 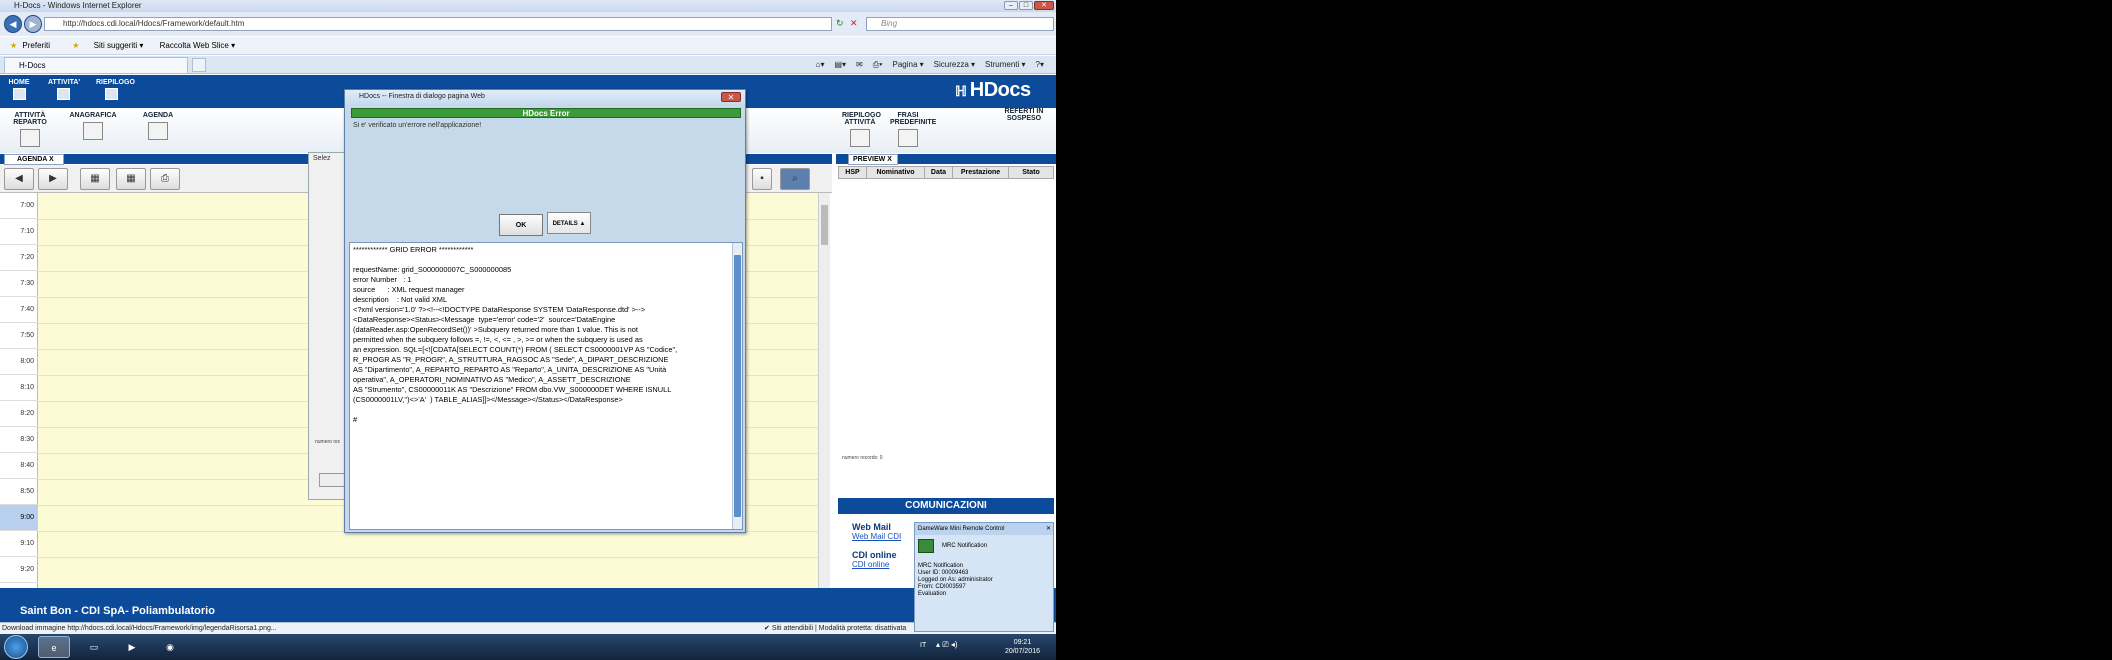 I want to click on home-cmd-icon: ⌂▾, so click(x=820, y=65).